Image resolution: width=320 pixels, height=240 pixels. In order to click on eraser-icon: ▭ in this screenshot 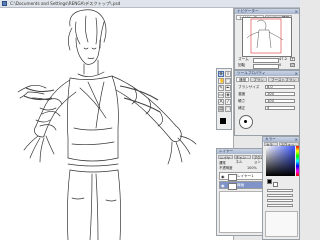, I will do `click(221, 95)`.